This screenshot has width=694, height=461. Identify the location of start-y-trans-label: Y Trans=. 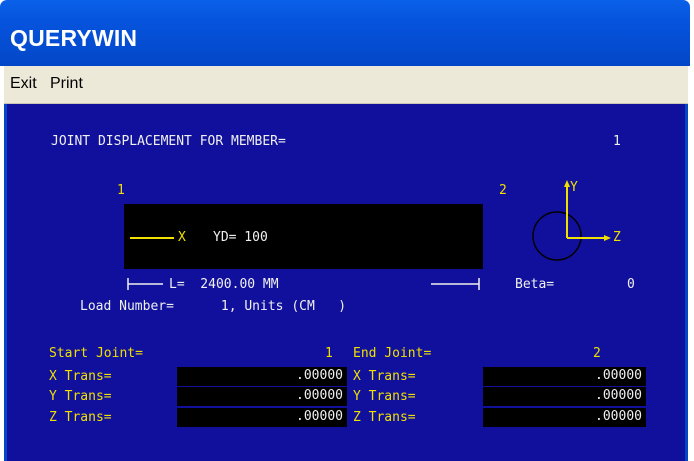
(80, 396).